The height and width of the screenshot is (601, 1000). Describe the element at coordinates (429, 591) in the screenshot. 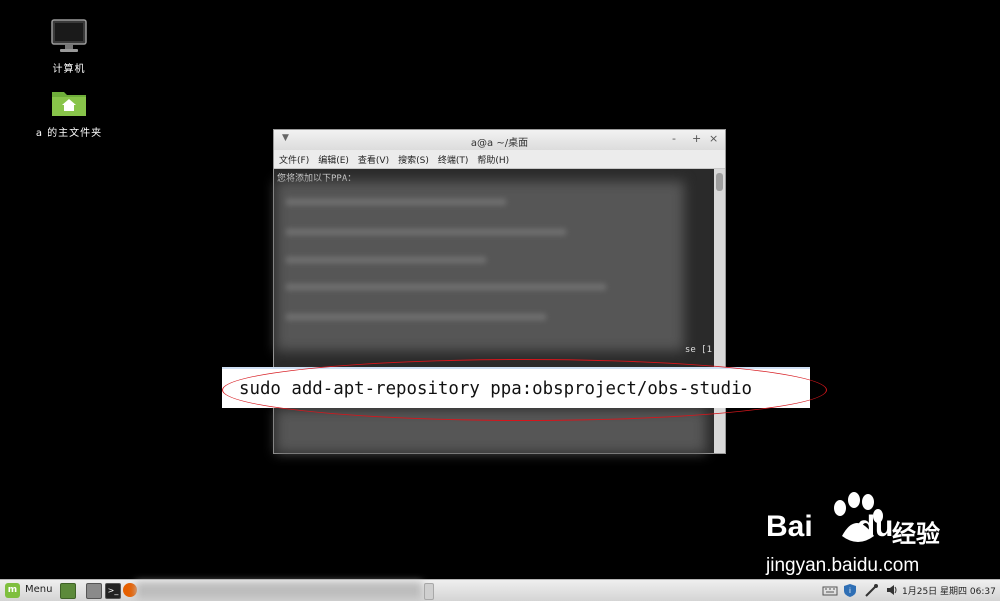

I see `window-list-handle` at that location.